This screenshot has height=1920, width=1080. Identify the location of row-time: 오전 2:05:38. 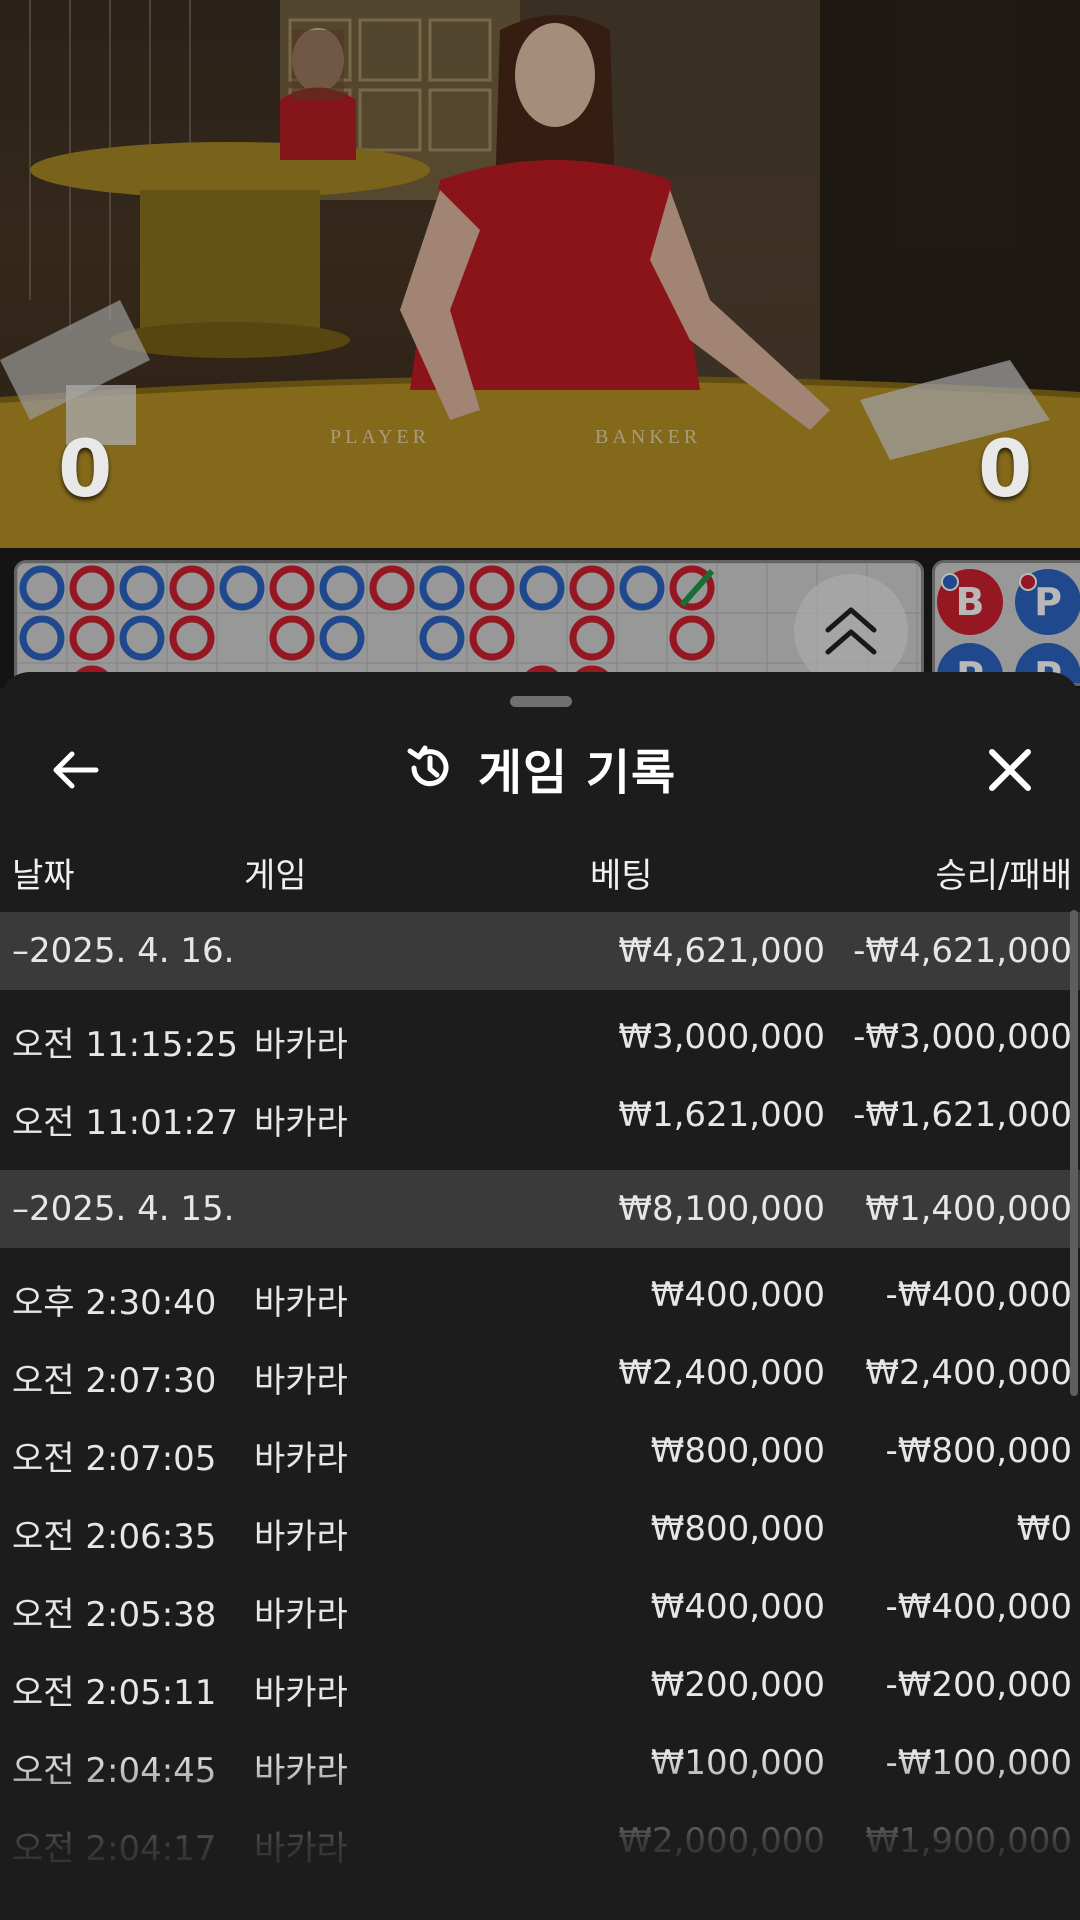
(114, 1615).